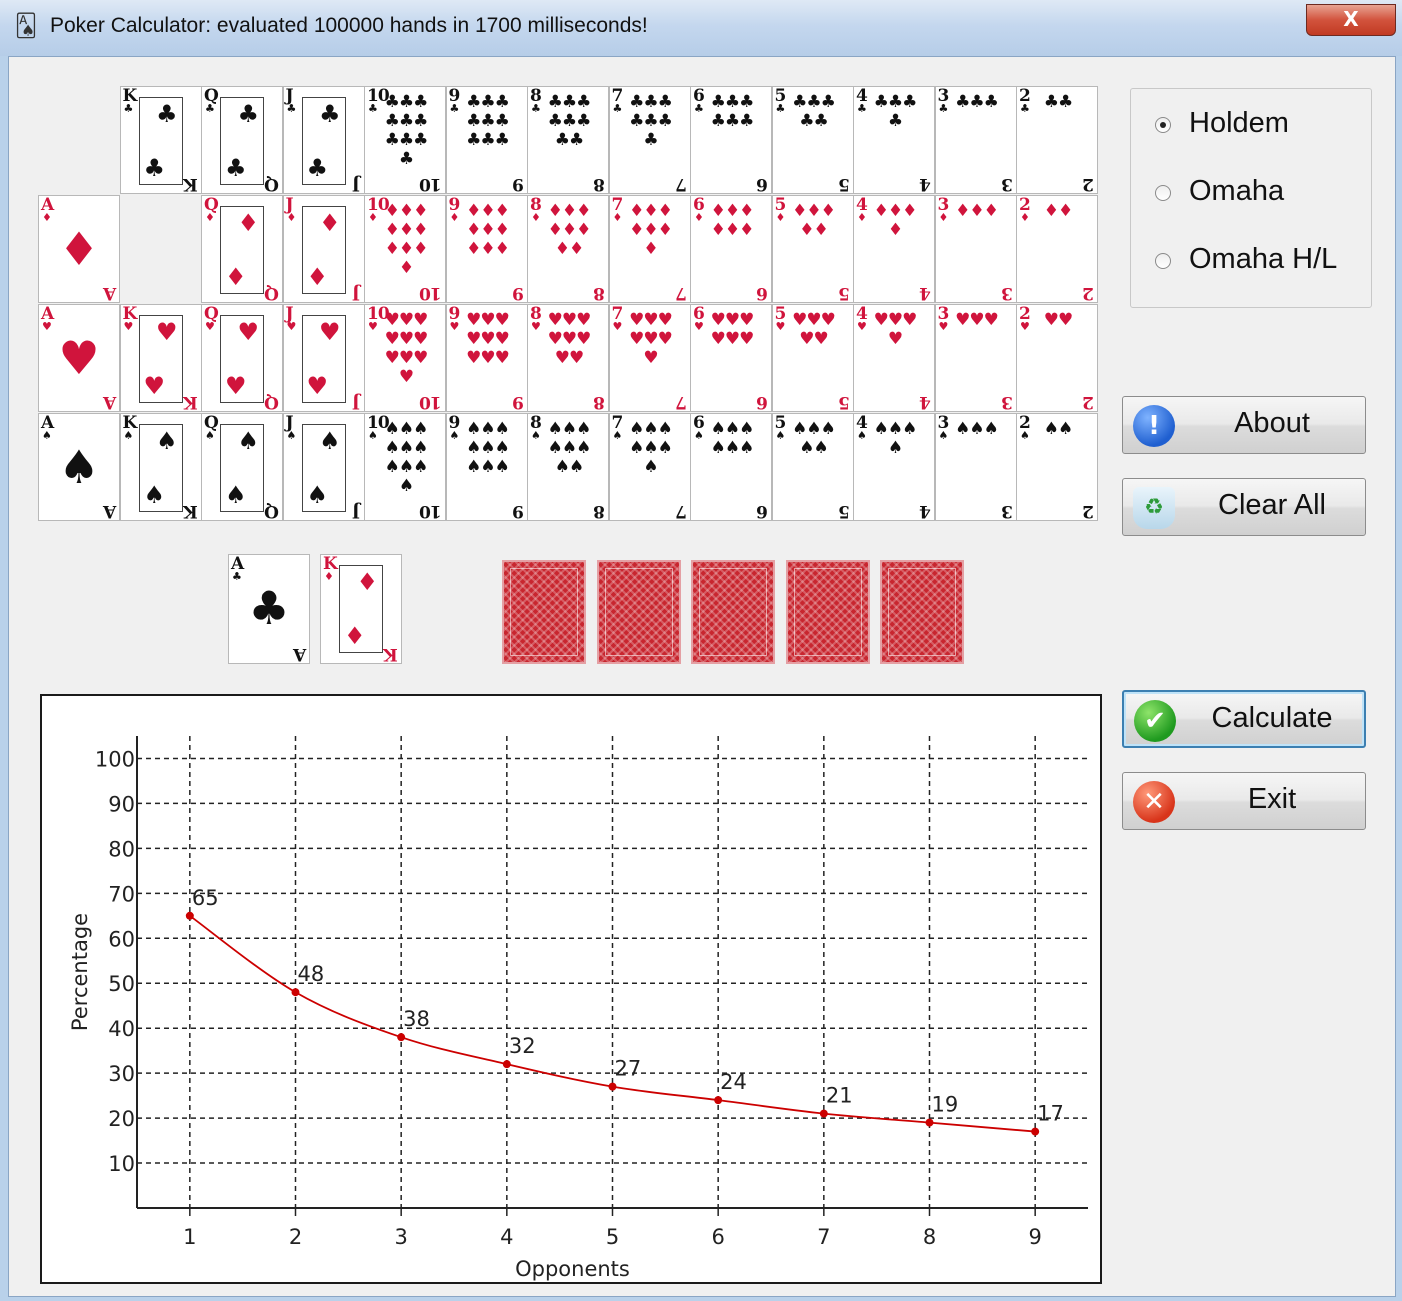 The image size is (1402, 1301). I want to click on card-3-diamonds: 3 ♦ 3 ♦♦♦, so click(975, 249).